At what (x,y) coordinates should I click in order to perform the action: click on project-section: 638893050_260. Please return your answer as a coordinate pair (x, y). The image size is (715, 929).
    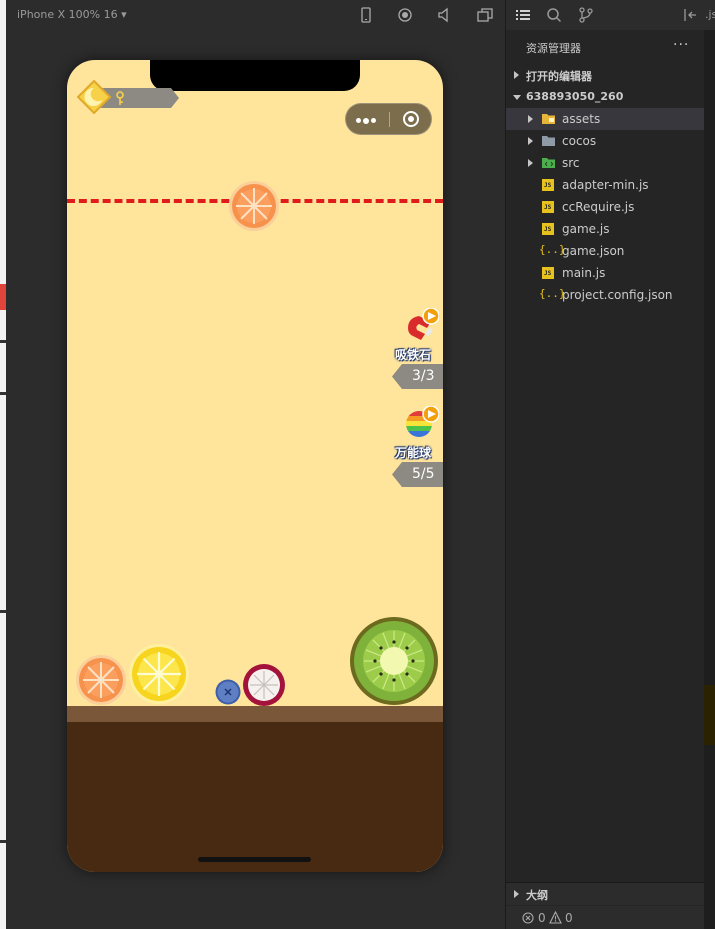
    Looking at the image, I should click on (608, 97).